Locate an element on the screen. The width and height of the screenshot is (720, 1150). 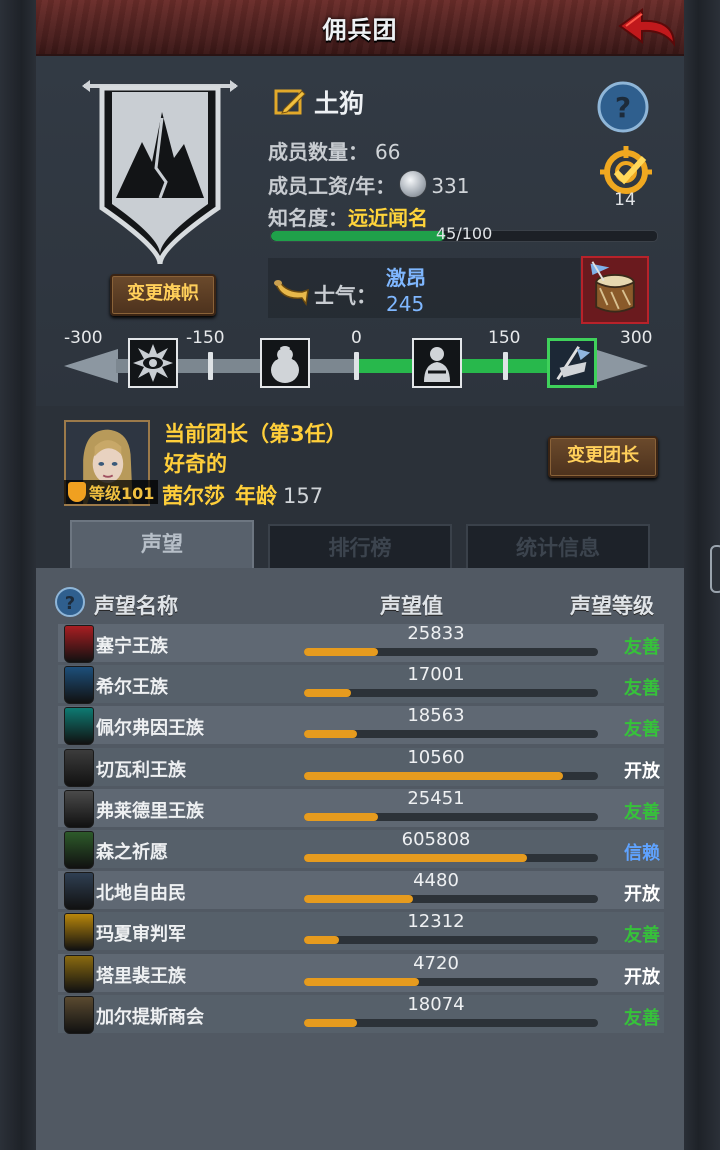
crown-crest-icon is located at coordinates (79, 973).